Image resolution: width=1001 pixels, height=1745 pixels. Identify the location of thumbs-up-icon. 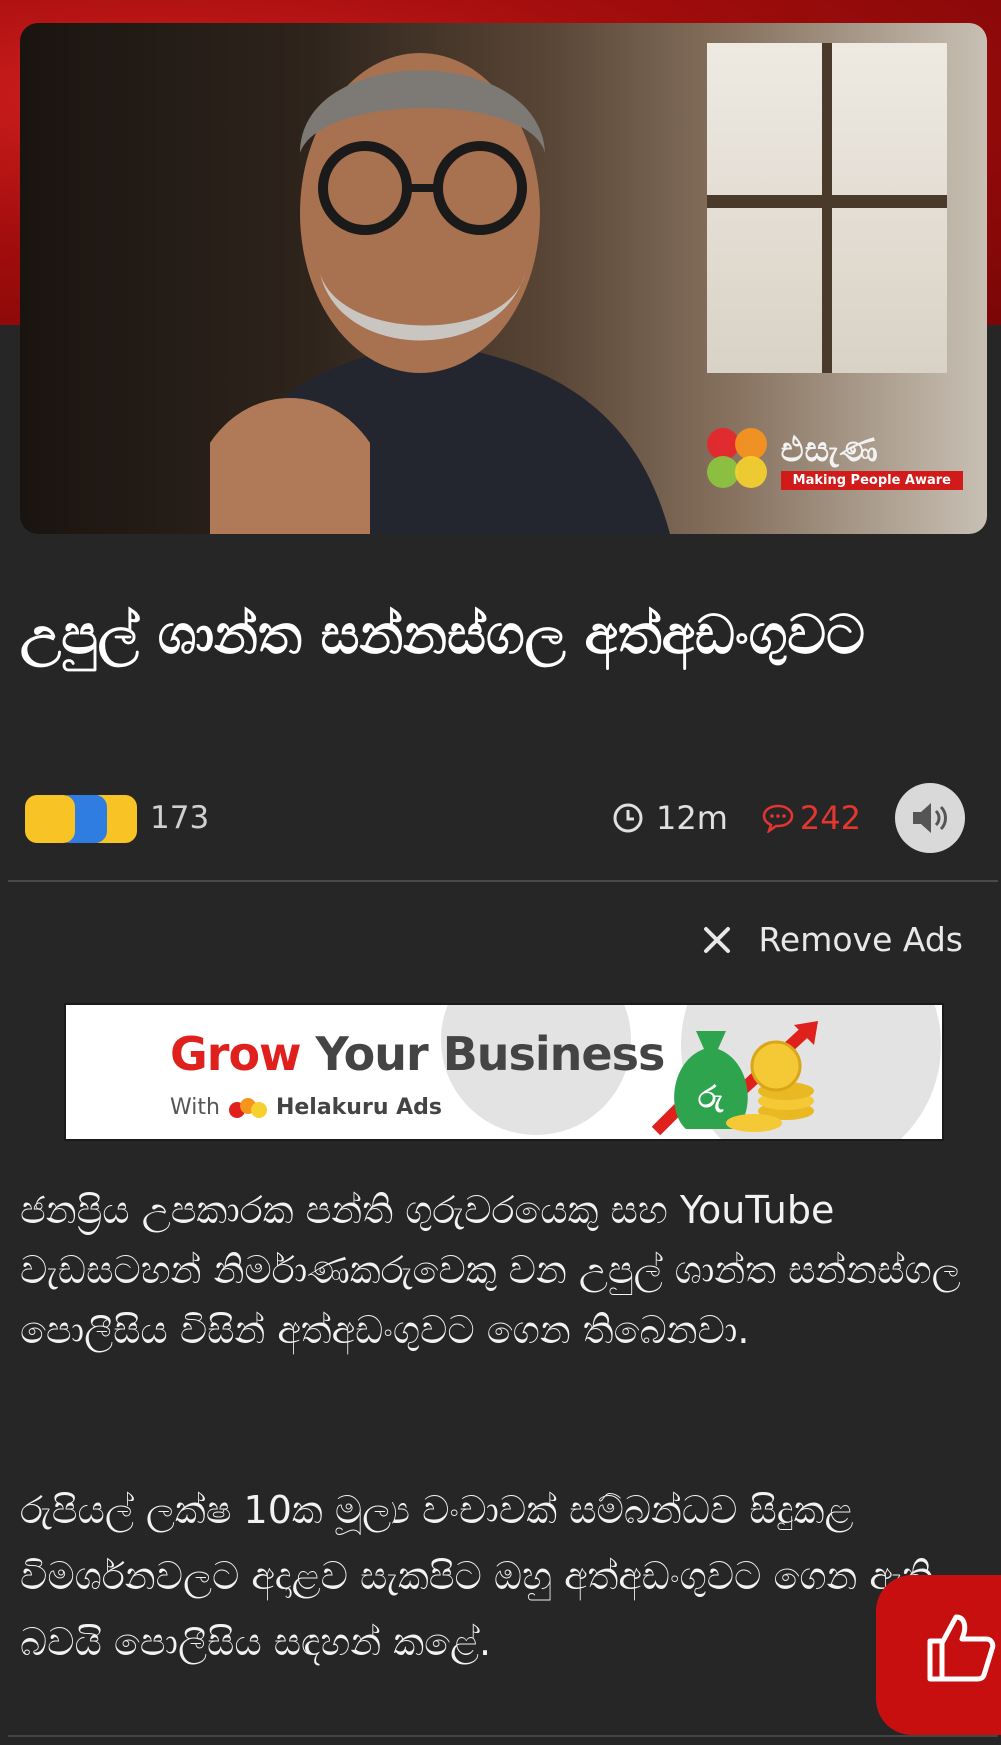
(961, 1648).